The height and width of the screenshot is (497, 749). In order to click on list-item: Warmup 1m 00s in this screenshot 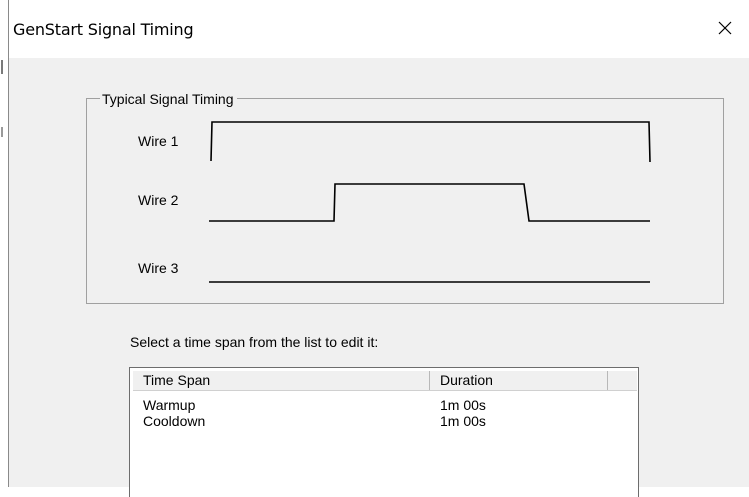, I will do `click(385, 405)`.